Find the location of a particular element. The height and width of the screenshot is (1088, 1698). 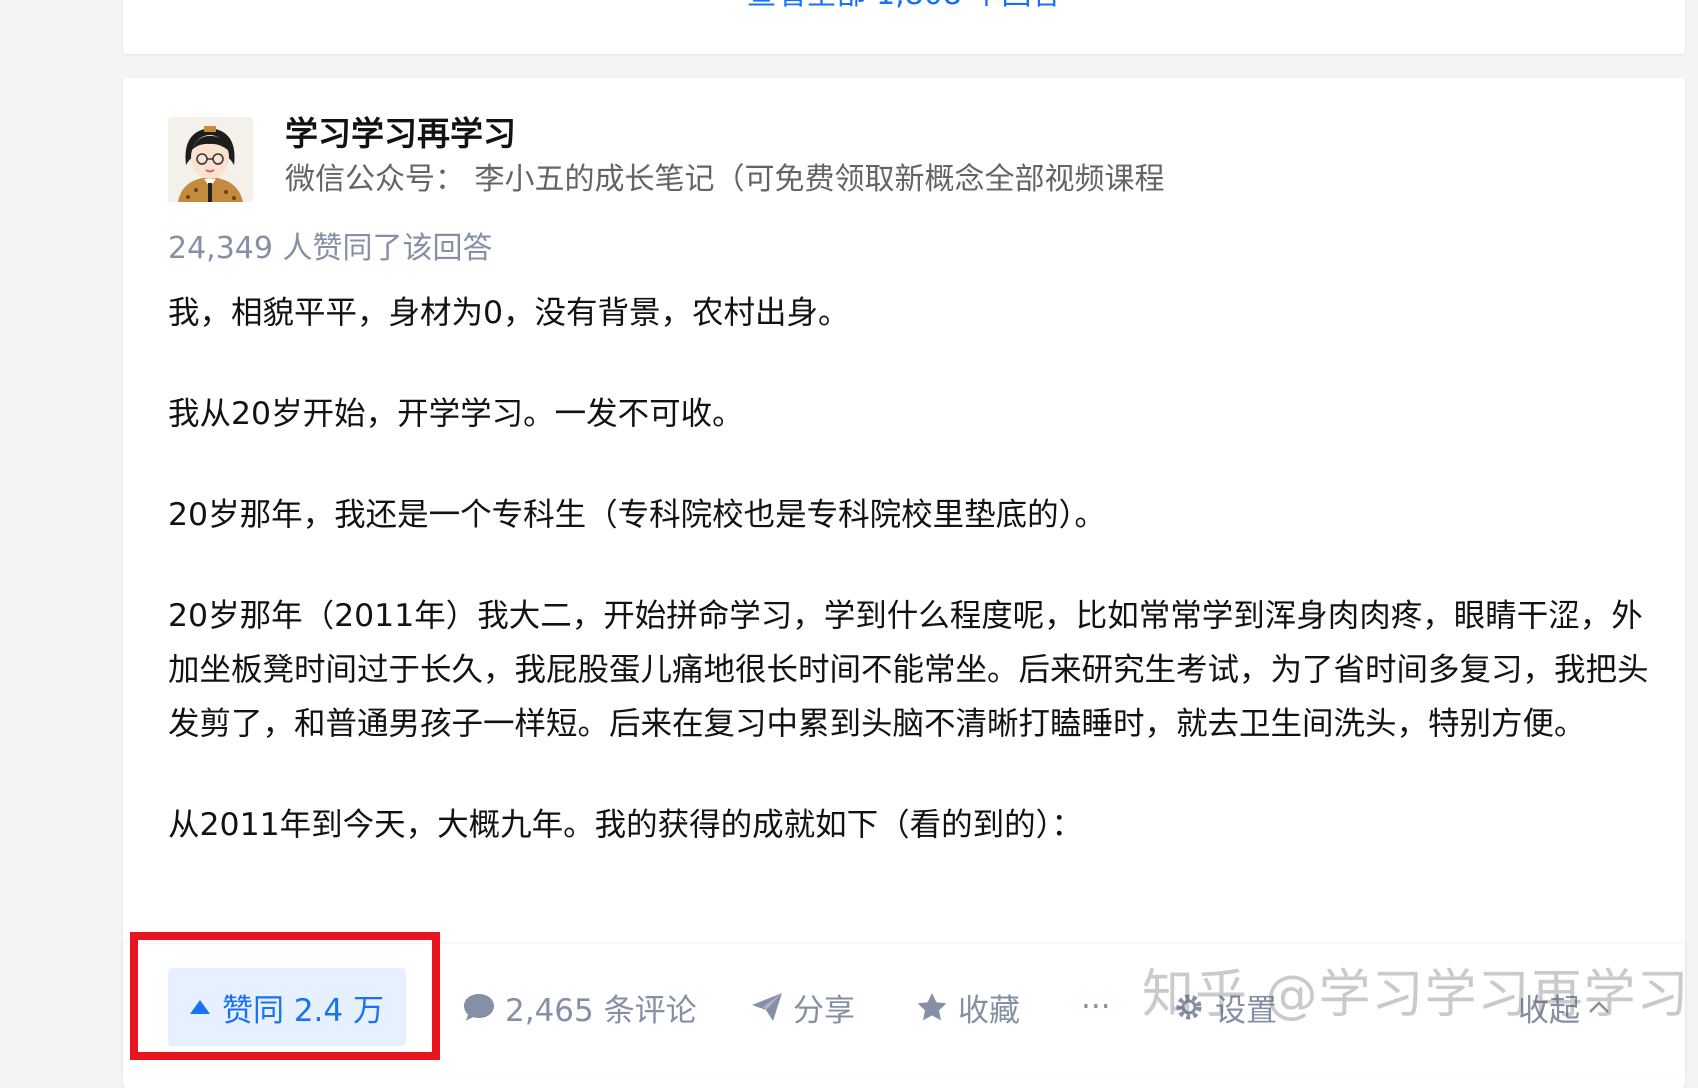

view-all-answers-link: 查看全部 1,808 个回答 is located at coordinates (904, 5).